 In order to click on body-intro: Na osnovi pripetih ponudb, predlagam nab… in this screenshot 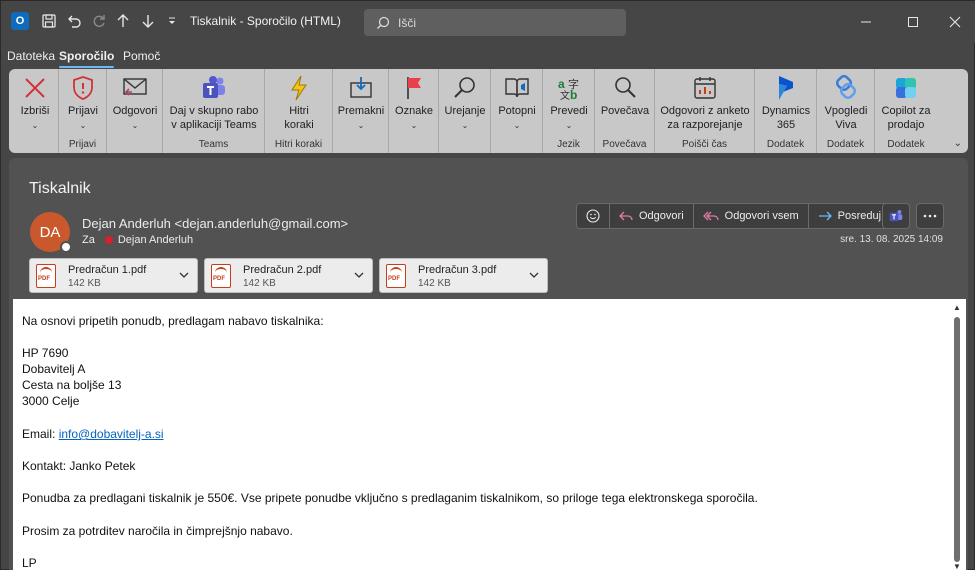, I will do `click(173, 321)`.